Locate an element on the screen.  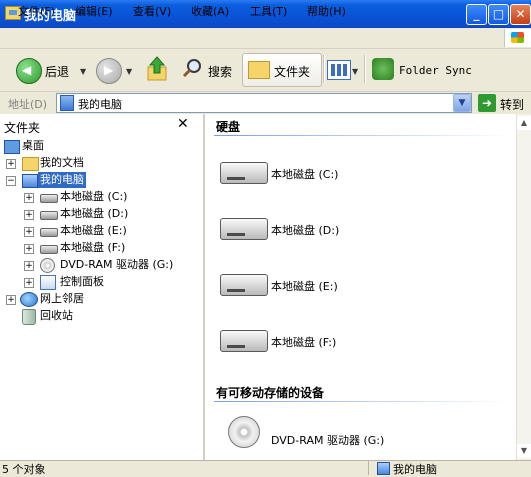
forward-dropdown-icon: ▼ is located at coordinates (129, 71).